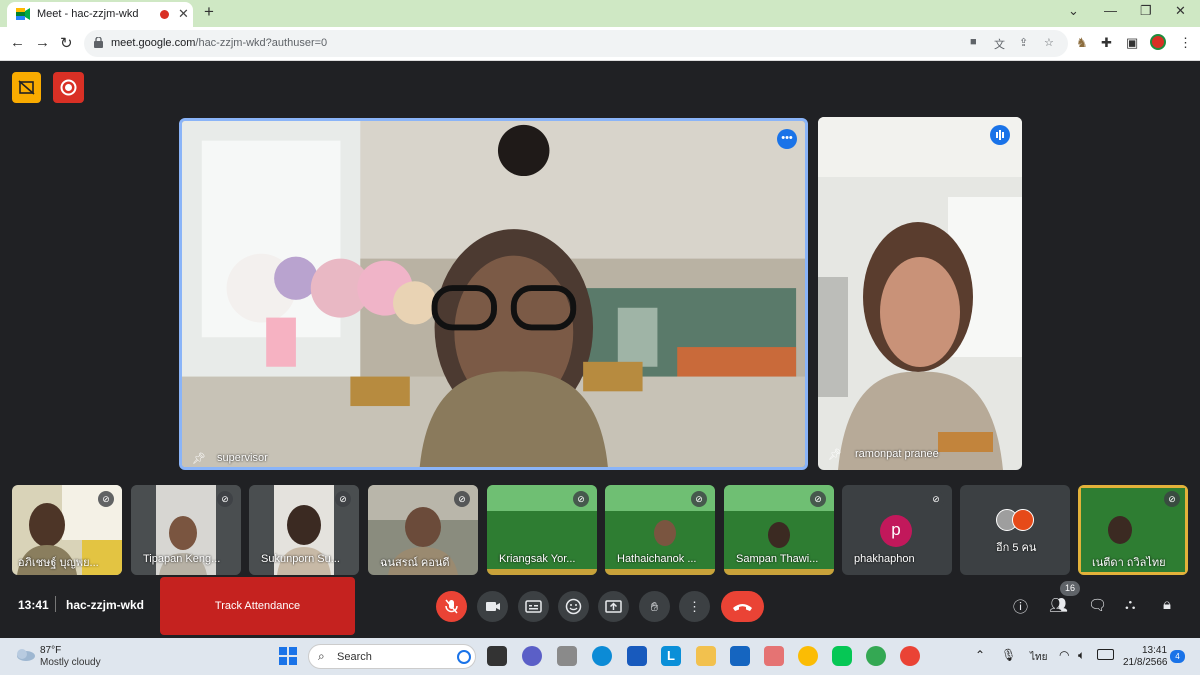 The image size is (1200, 675). What do you see at coordinates (209, 12) in the screenshot?
I see `new-tab-button: +` at bounding box center [209, 12].